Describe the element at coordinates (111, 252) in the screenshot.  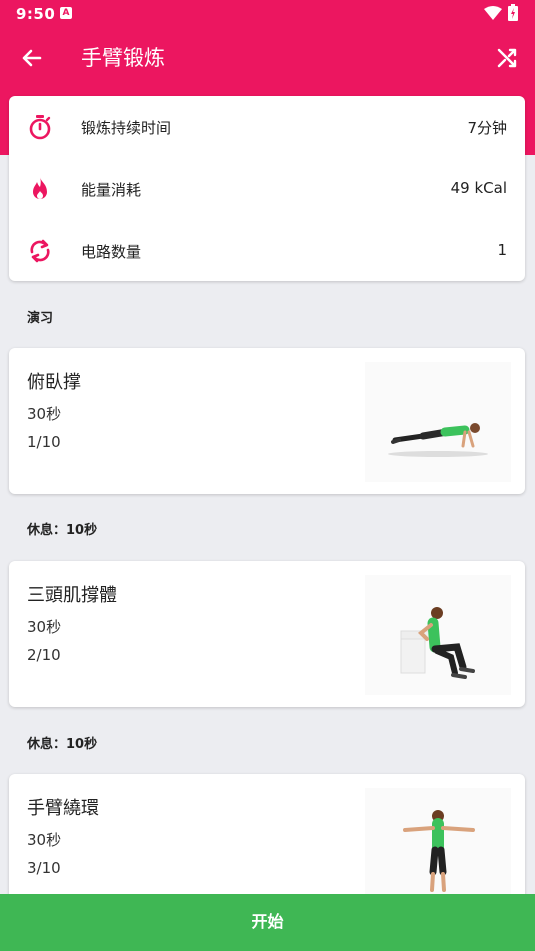
I see `circuits-label: 电路数量` at that location.